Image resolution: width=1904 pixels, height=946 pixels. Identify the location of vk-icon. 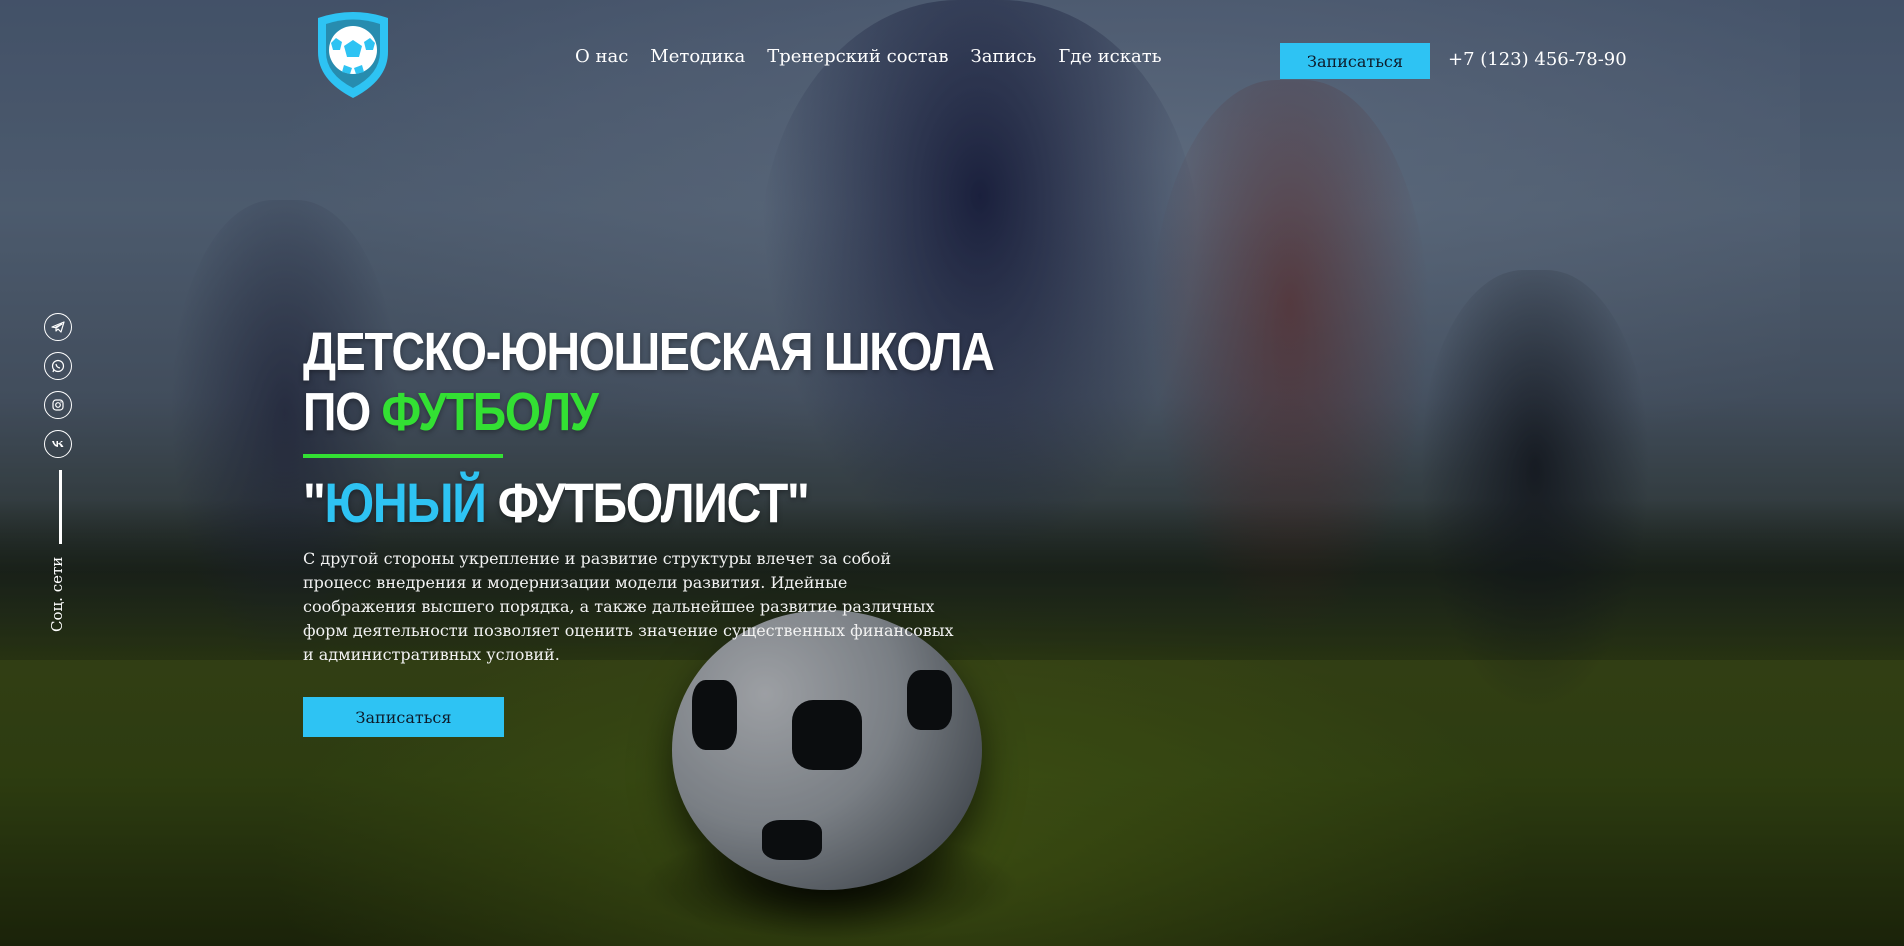
(58, 444).